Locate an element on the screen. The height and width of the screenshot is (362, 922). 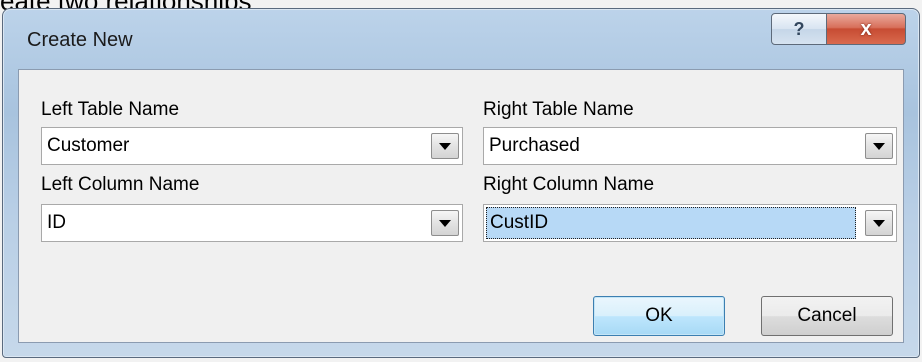
help-button: ? is located at coordinates (799, 29).